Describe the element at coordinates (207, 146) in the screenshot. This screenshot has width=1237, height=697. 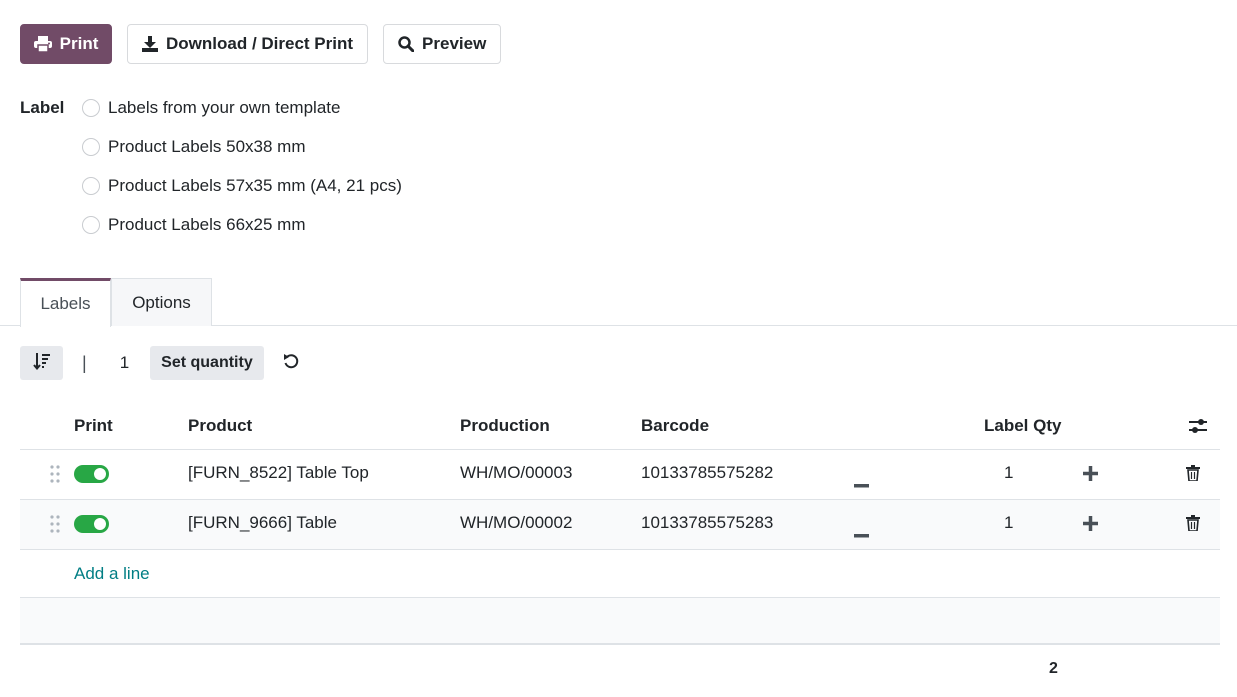
I see `radio-label: Product Labels 50x38 mm` at that location.